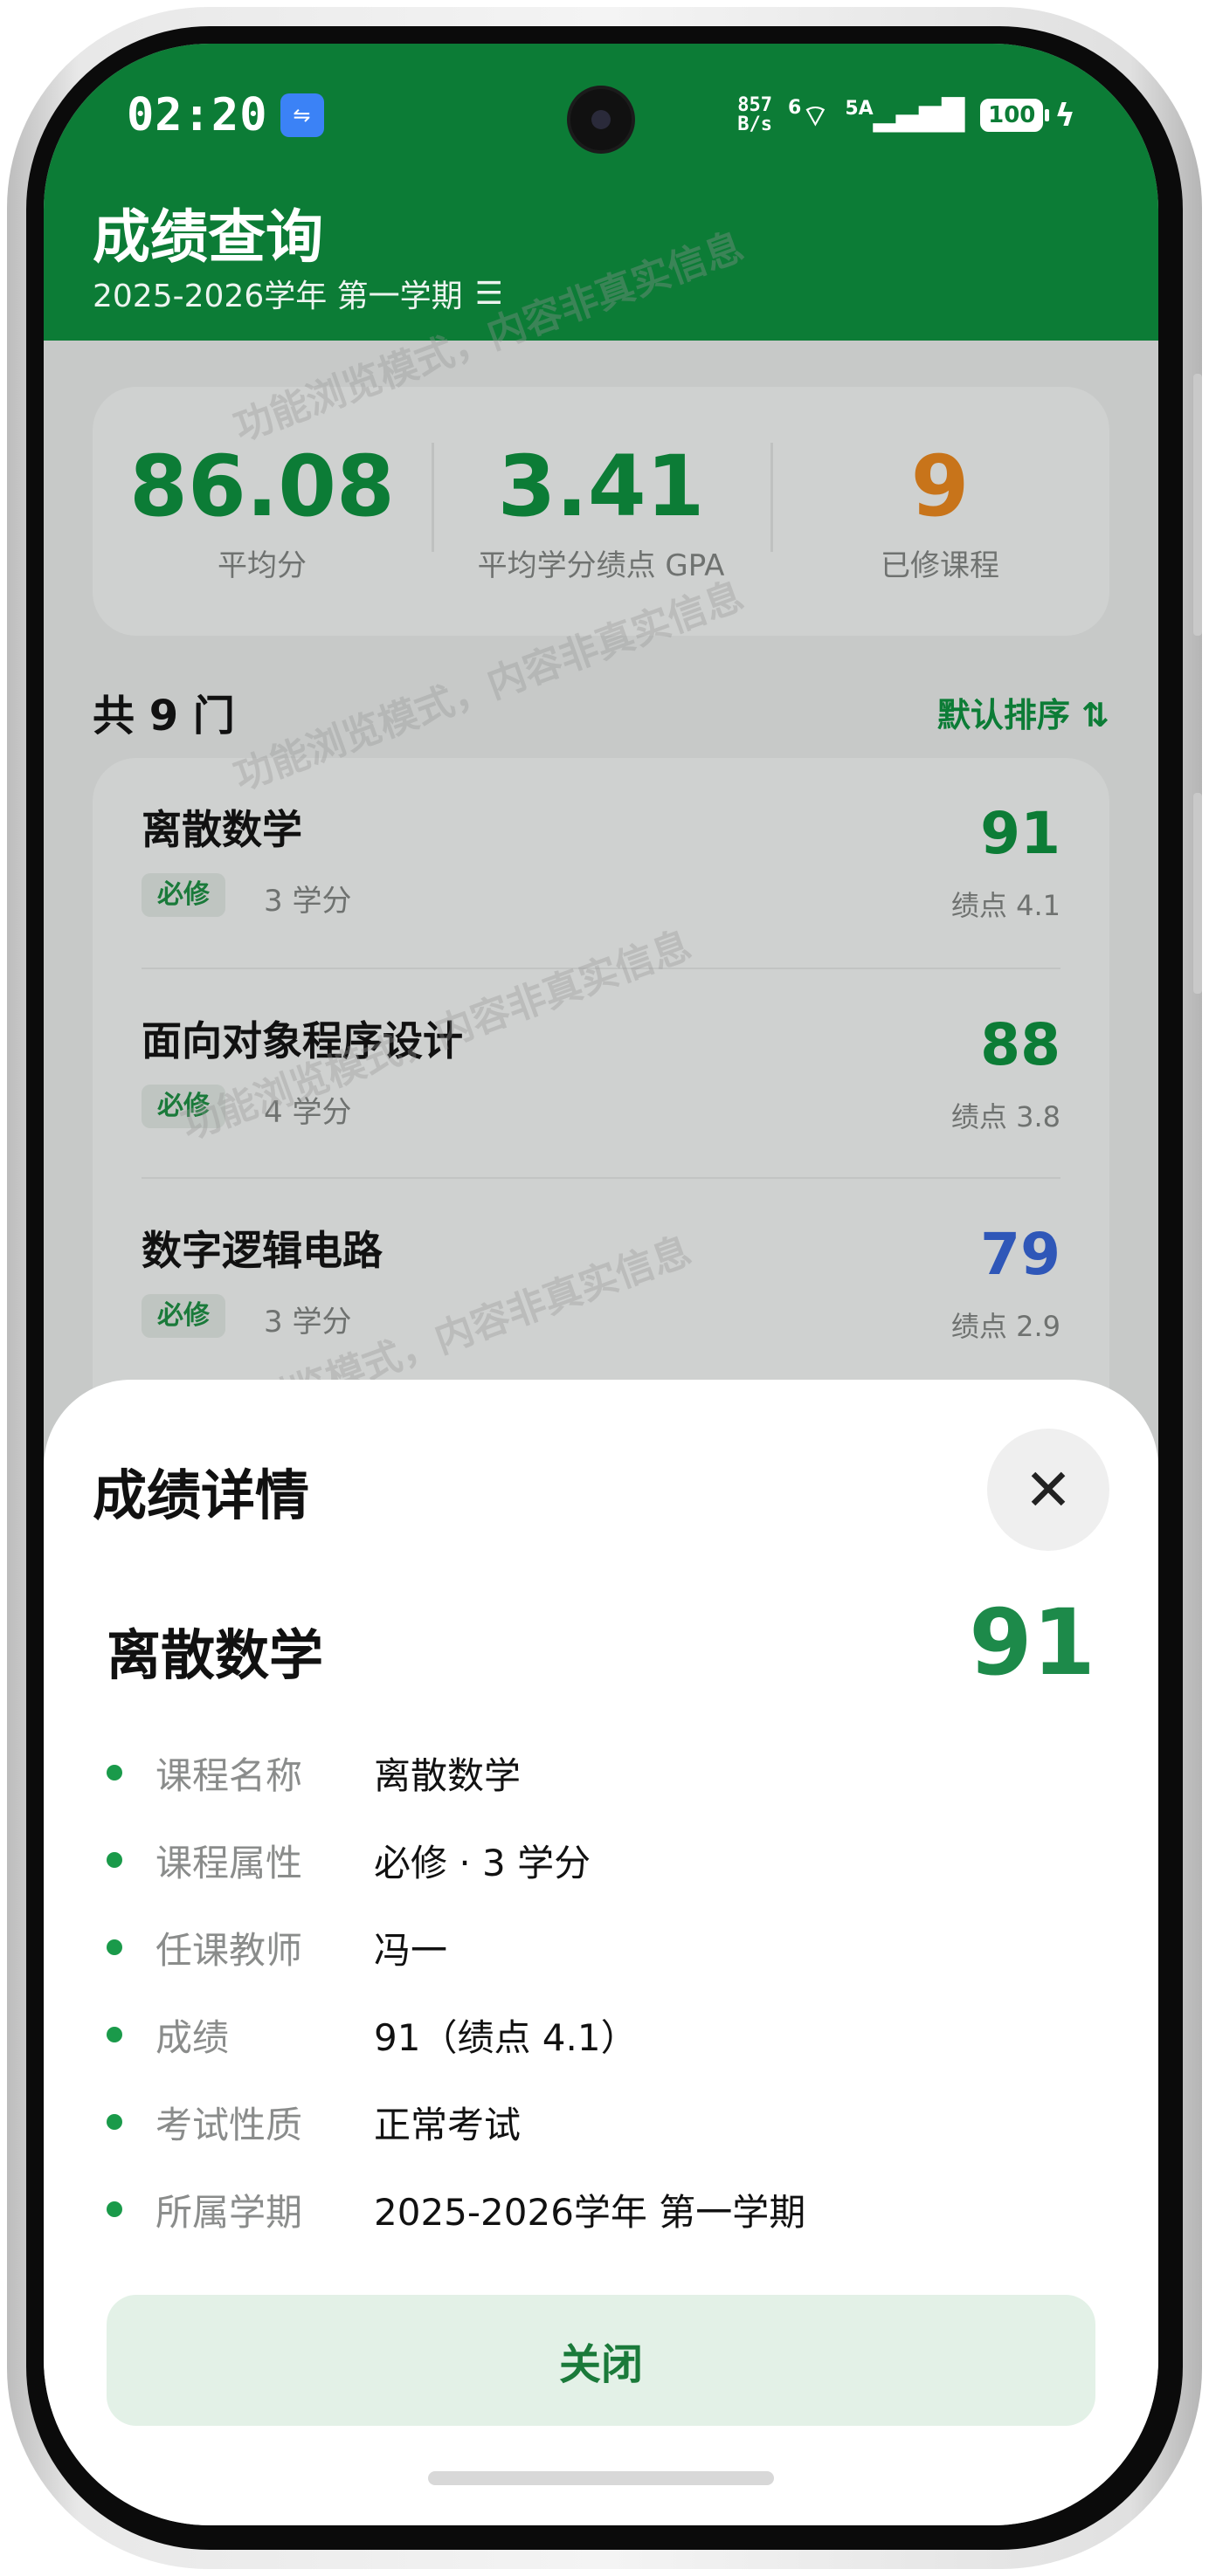  Describe the element at coordinates (302, 1040) in the screenshot. I see `course-name: 面向对象程序设计` at that location.